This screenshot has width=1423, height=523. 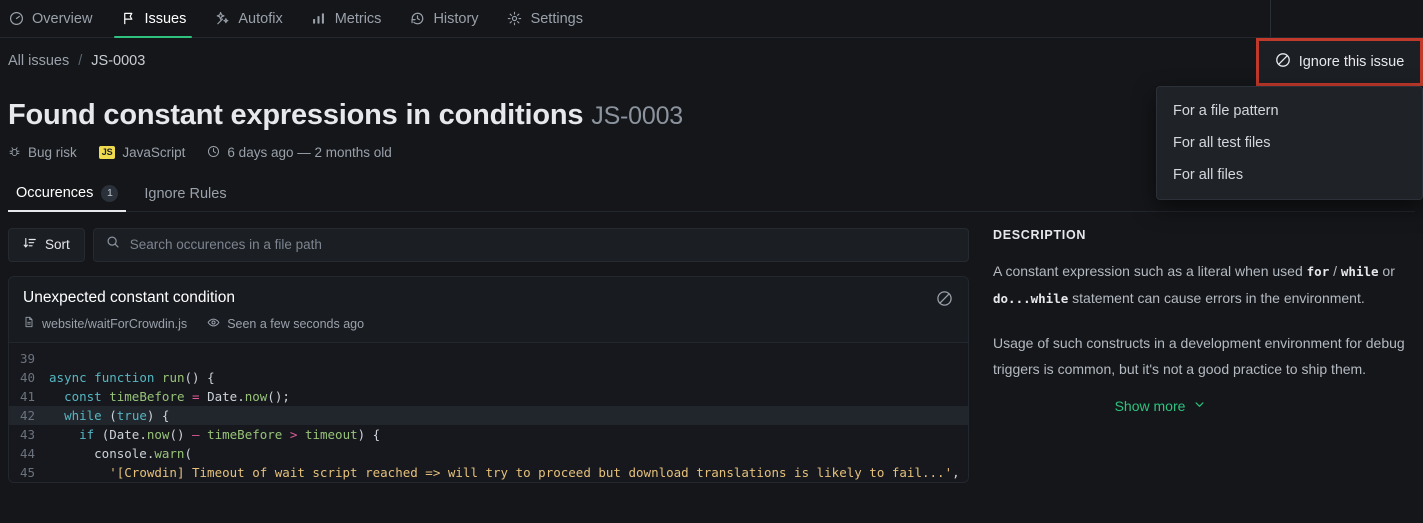 What do you see at coordinates (296, 115) in the screenshot?
I see `issue-title-text: Found constant expressions in conditions` at bounding box center [296, 115].